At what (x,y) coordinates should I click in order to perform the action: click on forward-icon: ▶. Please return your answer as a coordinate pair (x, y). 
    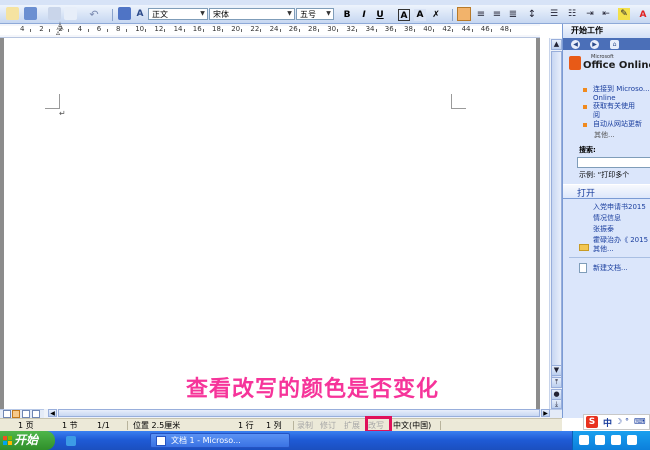
    Looking at the image, I should click on (594, 44).